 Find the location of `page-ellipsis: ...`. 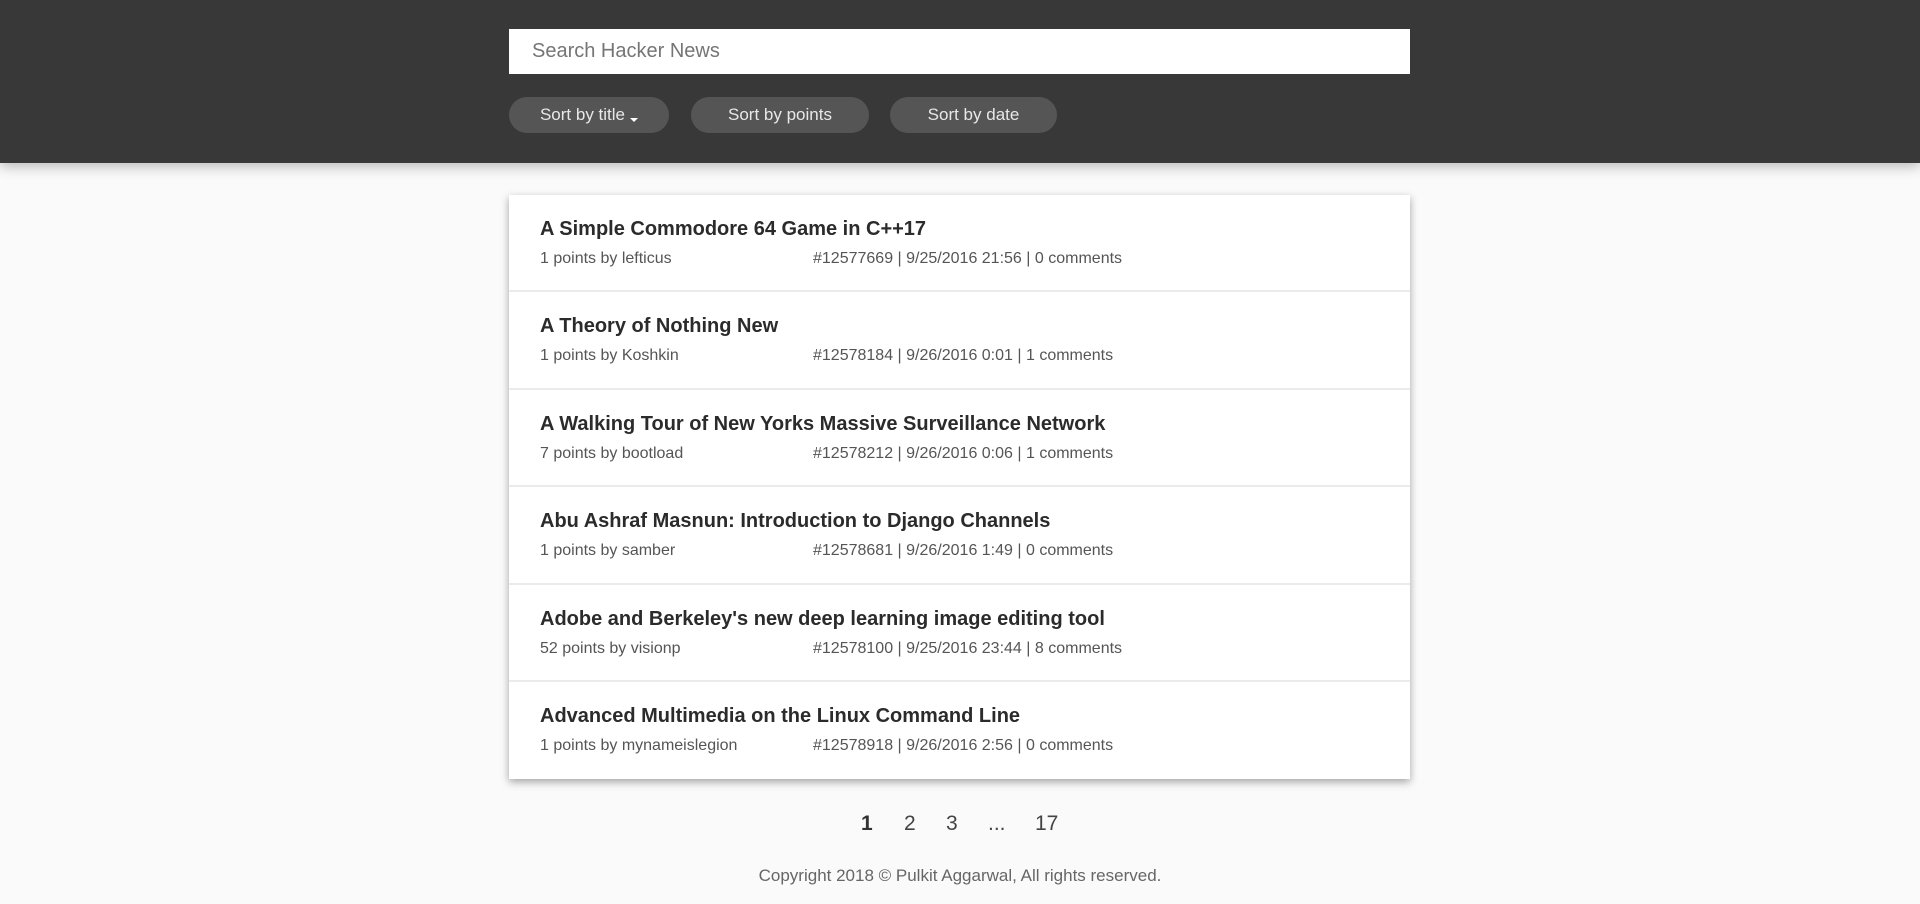

page-ellipsis: ... is located at coordinates (997, 823).